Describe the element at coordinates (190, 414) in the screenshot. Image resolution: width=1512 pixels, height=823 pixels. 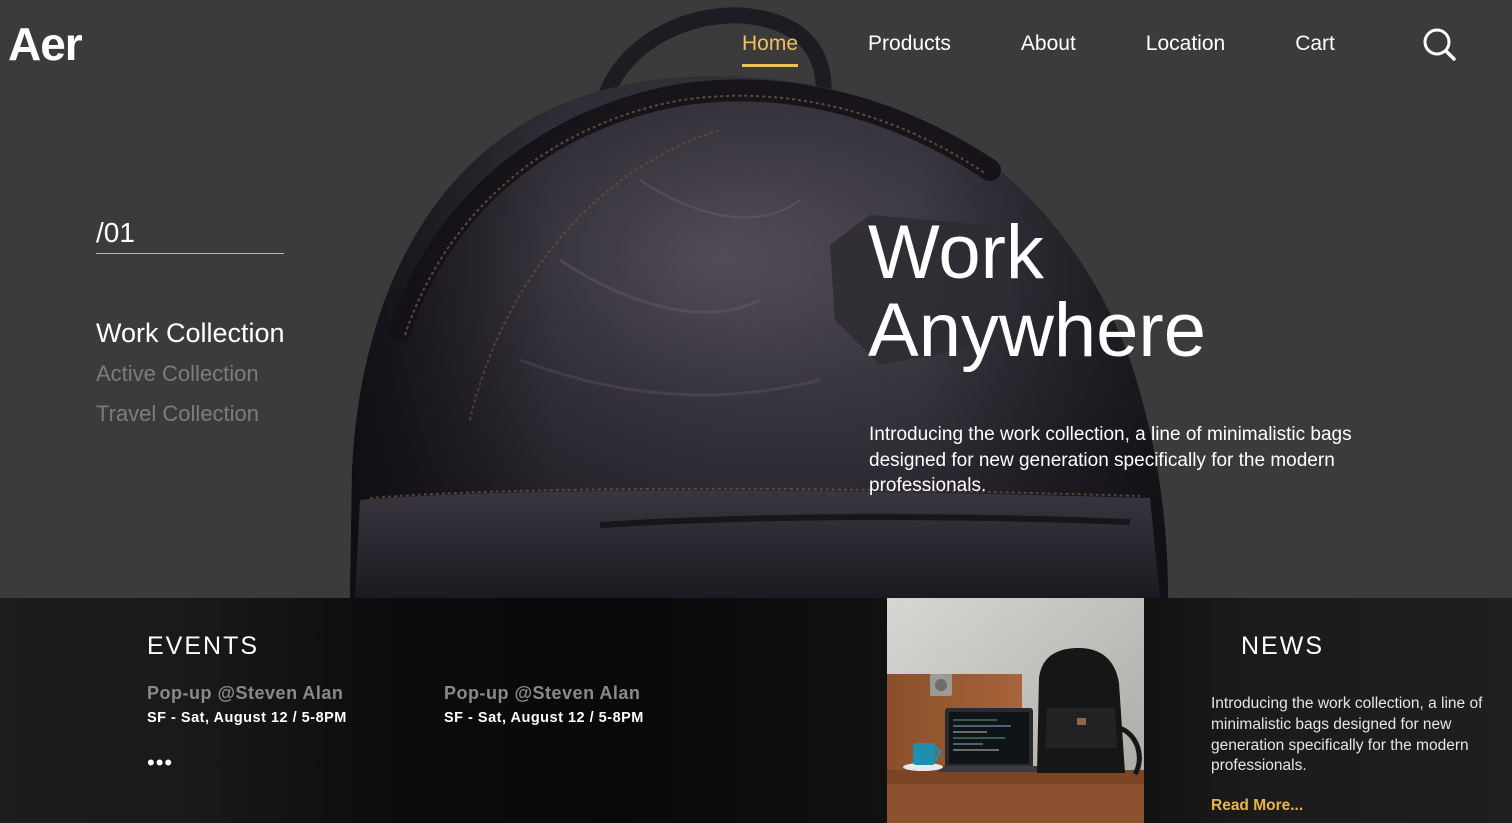
I see `collection-travel: Travel Collection` at that location.